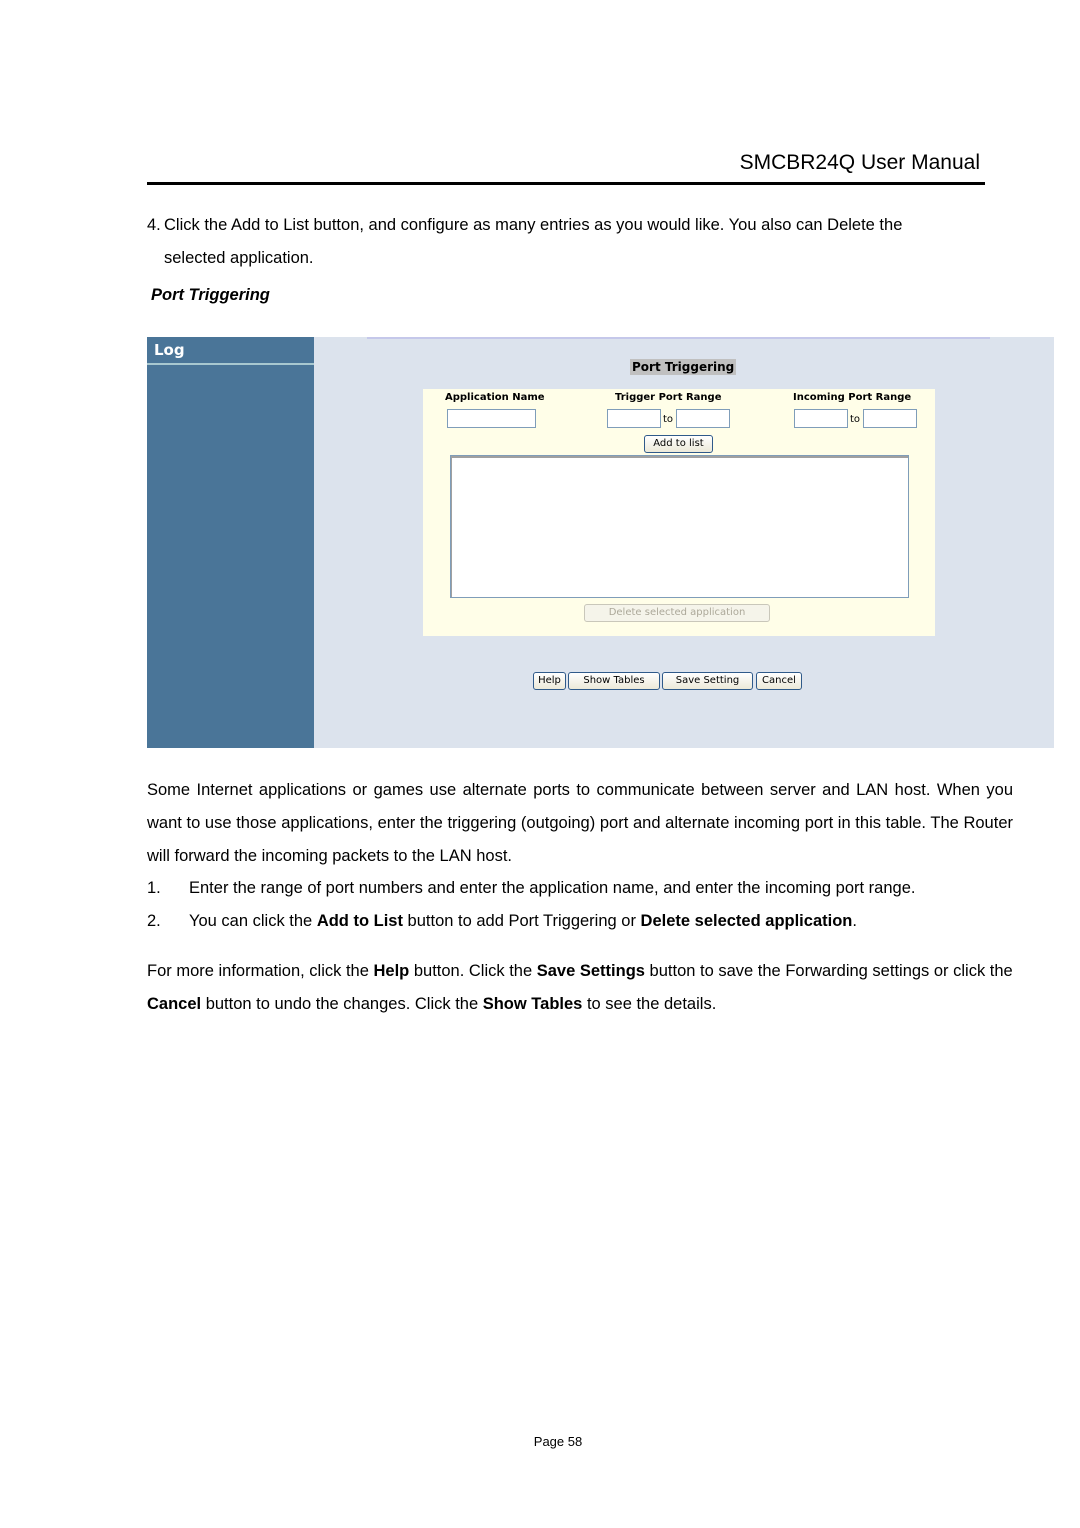 The image size is (1080, 1528). What do you see at coordinates (854, 921) in the screenshot?
I see `text-run: .` at bounding box center [854, 921].